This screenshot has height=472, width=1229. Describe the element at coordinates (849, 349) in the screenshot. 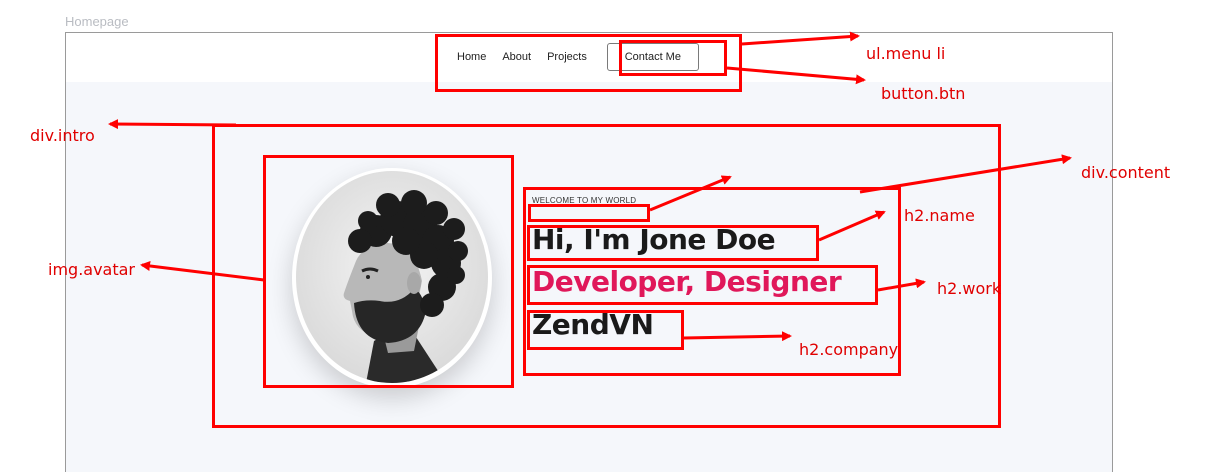

I see `label-h2-company: h2.company` at that location.